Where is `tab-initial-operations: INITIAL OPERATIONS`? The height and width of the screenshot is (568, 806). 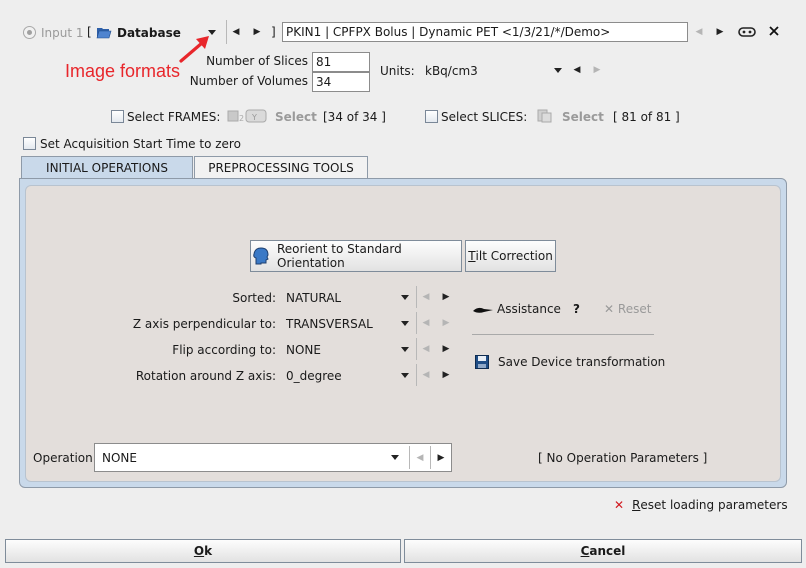 tab-initial-operations: INITIAL OPERATIONS is located at coordinates (107, 167).